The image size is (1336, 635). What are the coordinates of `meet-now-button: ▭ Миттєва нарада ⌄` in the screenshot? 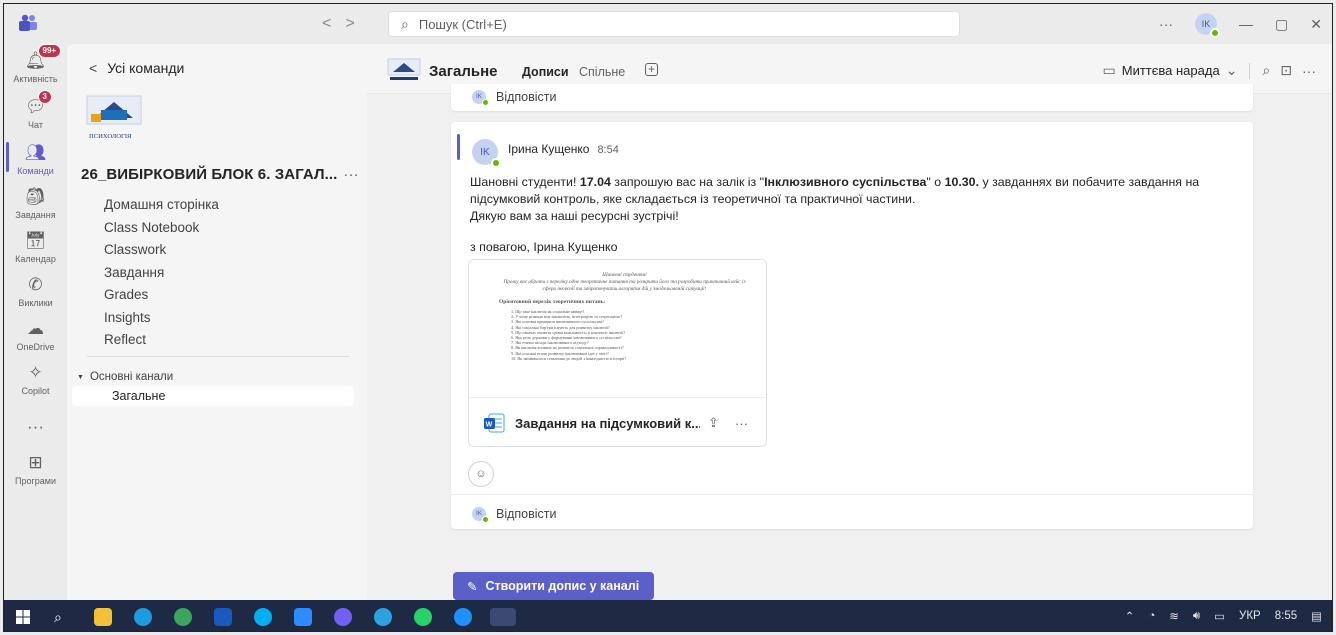 It's located at (1170, 70).